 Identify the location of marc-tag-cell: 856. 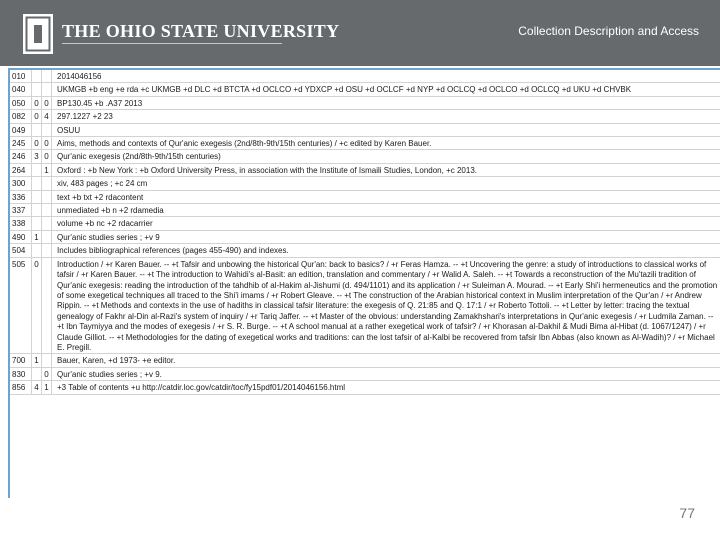
(21, 387).